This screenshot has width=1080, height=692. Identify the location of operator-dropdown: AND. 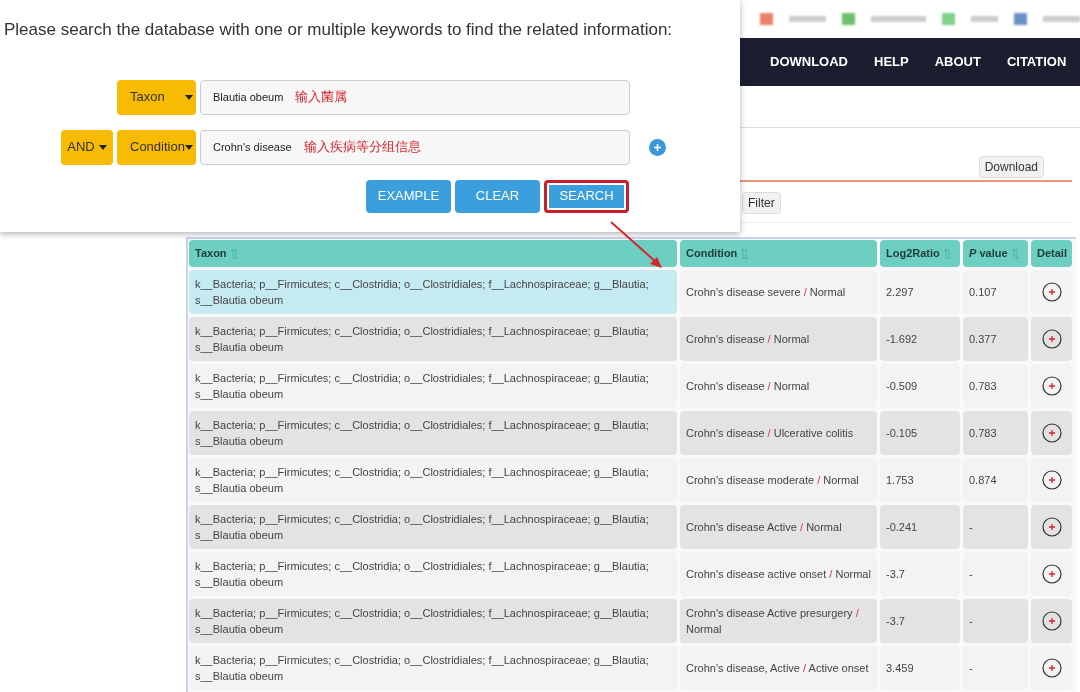
(87, 147).